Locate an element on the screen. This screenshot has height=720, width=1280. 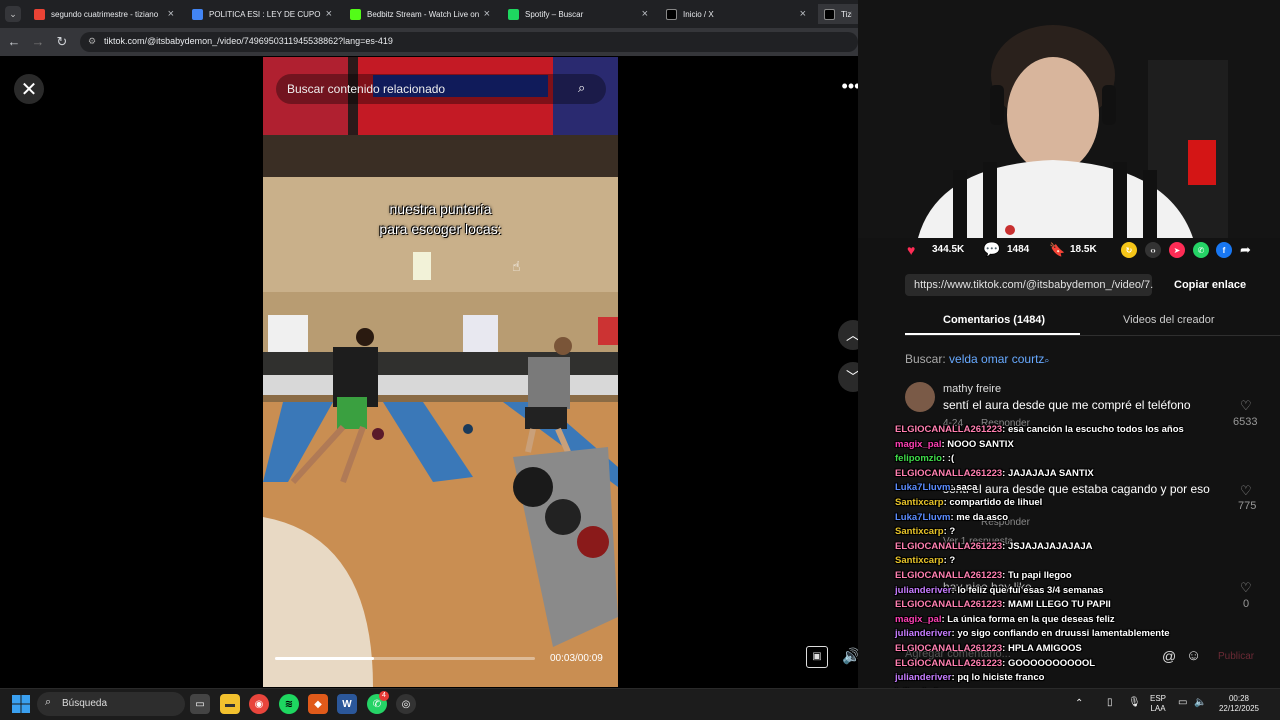
video-progress-bar is located at coordinates (405, 658).